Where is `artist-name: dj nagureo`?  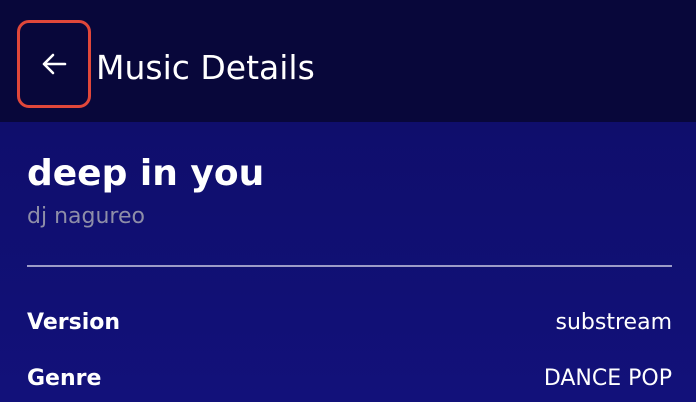
artist-name: dj nagureo is located at coordinates (86, 216).